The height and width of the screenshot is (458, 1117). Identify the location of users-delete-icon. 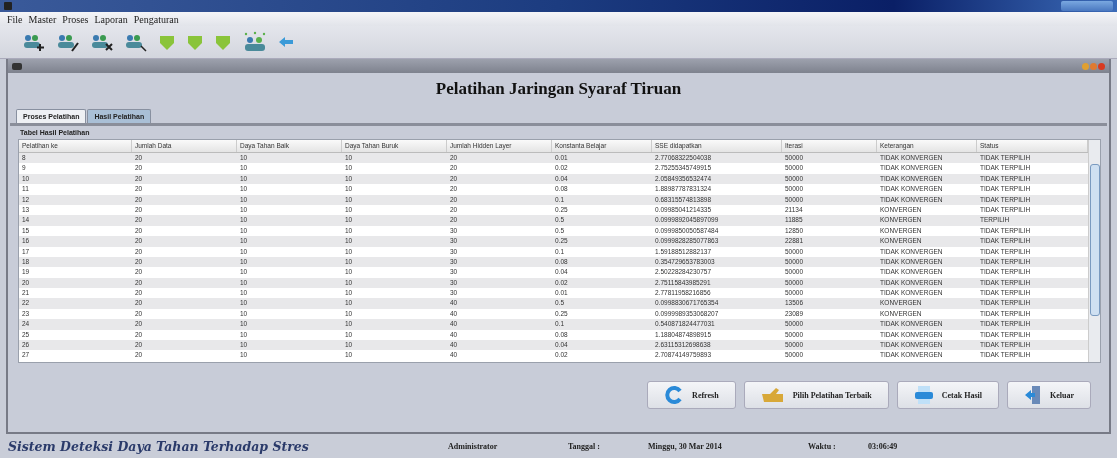
(102, 42).